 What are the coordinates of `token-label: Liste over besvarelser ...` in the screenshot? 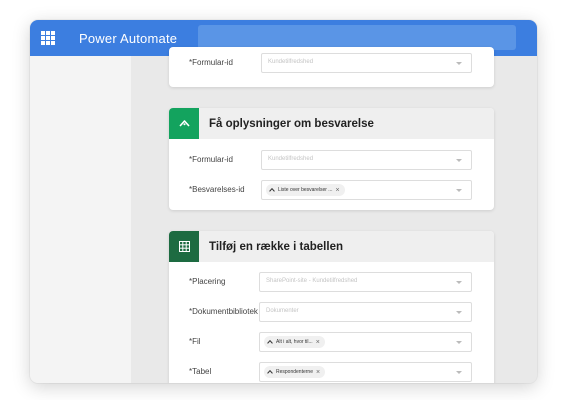 It's located at (305, 190).